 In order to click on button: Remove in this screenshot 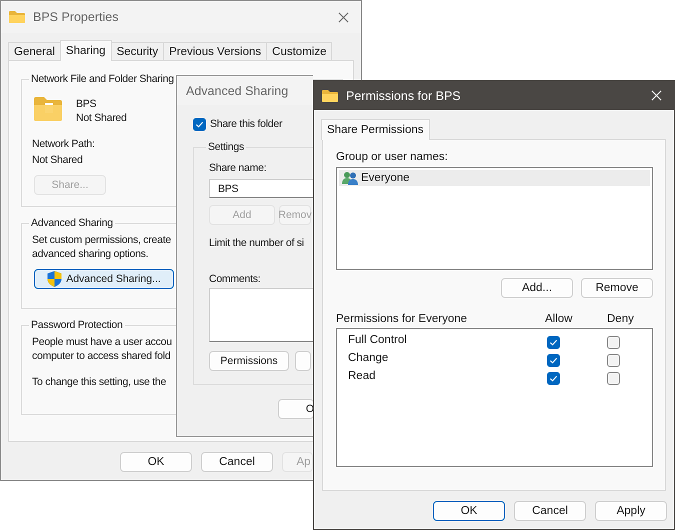, I will do `click(617, 288)`.